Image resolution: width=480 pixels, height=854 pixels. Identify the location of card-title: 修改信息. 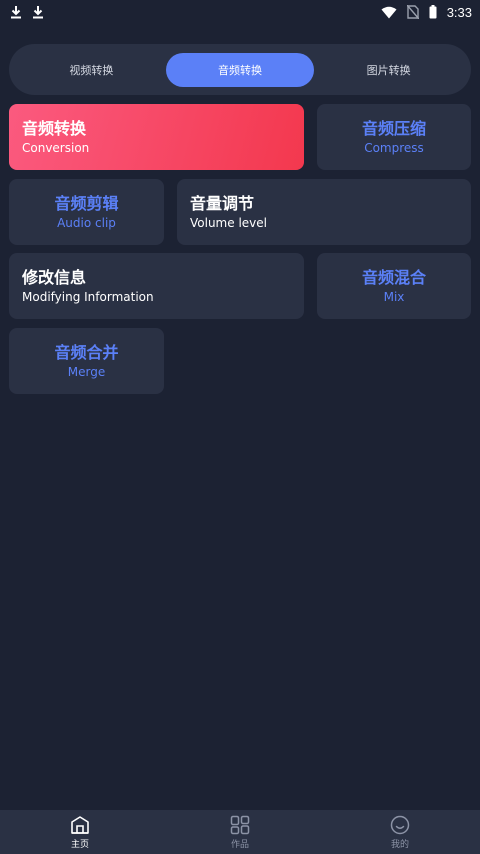
(54, 277).